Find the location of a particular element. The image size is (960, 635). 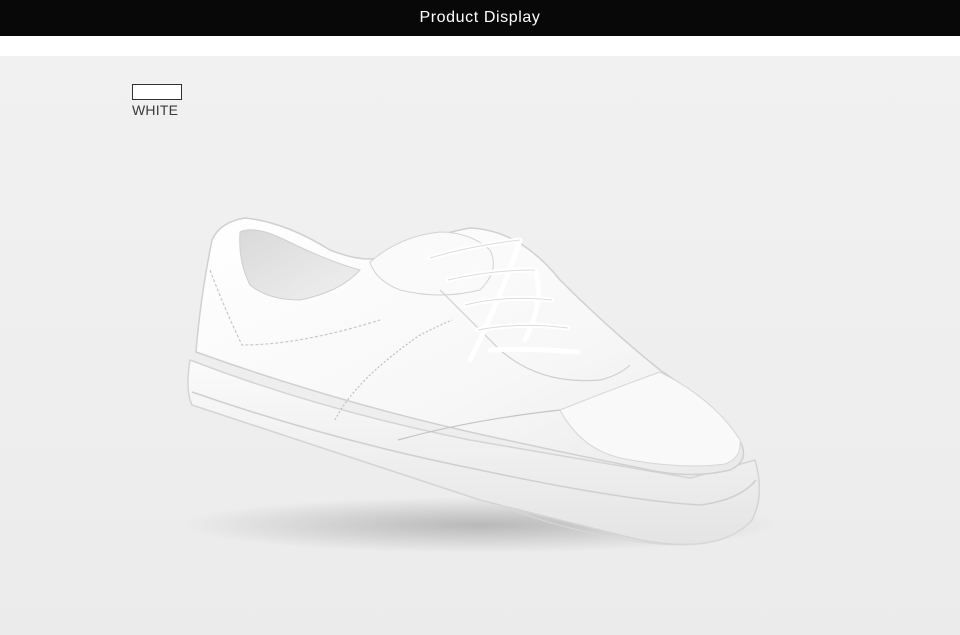

color-swatch-box is located at coordinates (157, 92).